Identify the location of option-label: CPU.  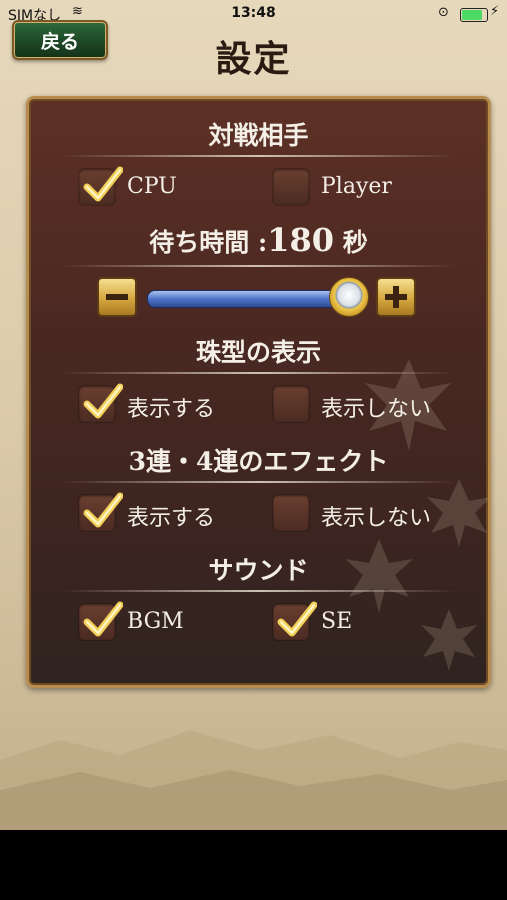
(152, 186).